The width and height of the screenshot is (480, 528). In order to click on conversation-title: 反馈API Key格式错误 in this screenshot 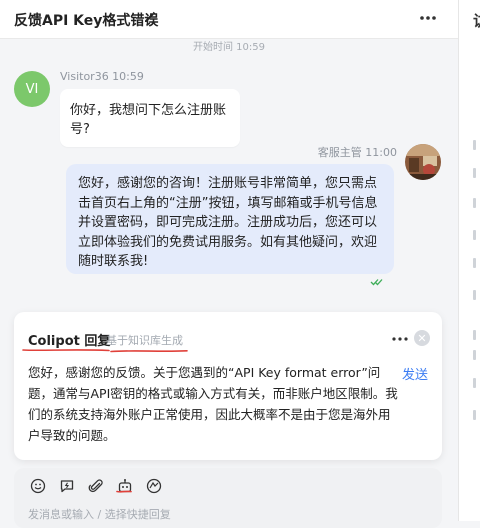, I will do `click(86, 21)`.